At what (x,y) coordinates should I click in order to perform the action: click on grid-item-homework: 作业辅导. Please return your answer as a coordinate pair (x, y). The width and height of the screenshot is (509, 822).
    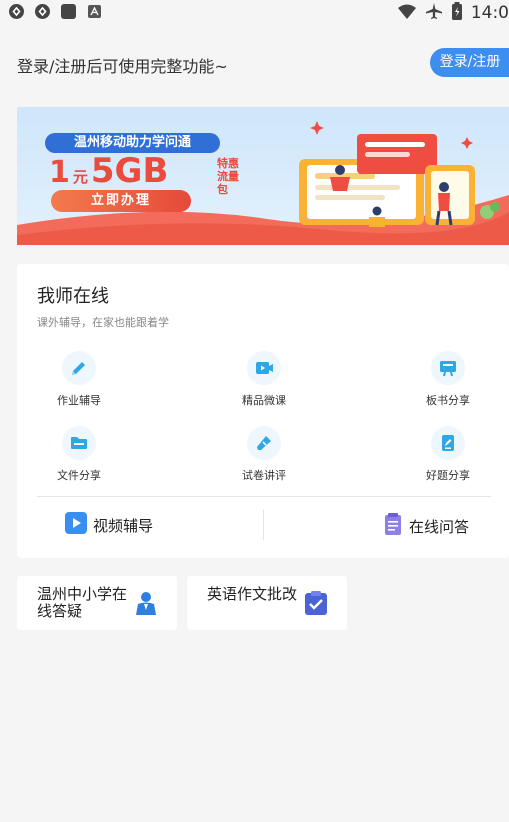
    Looking at the image, I should click on (79, 381).